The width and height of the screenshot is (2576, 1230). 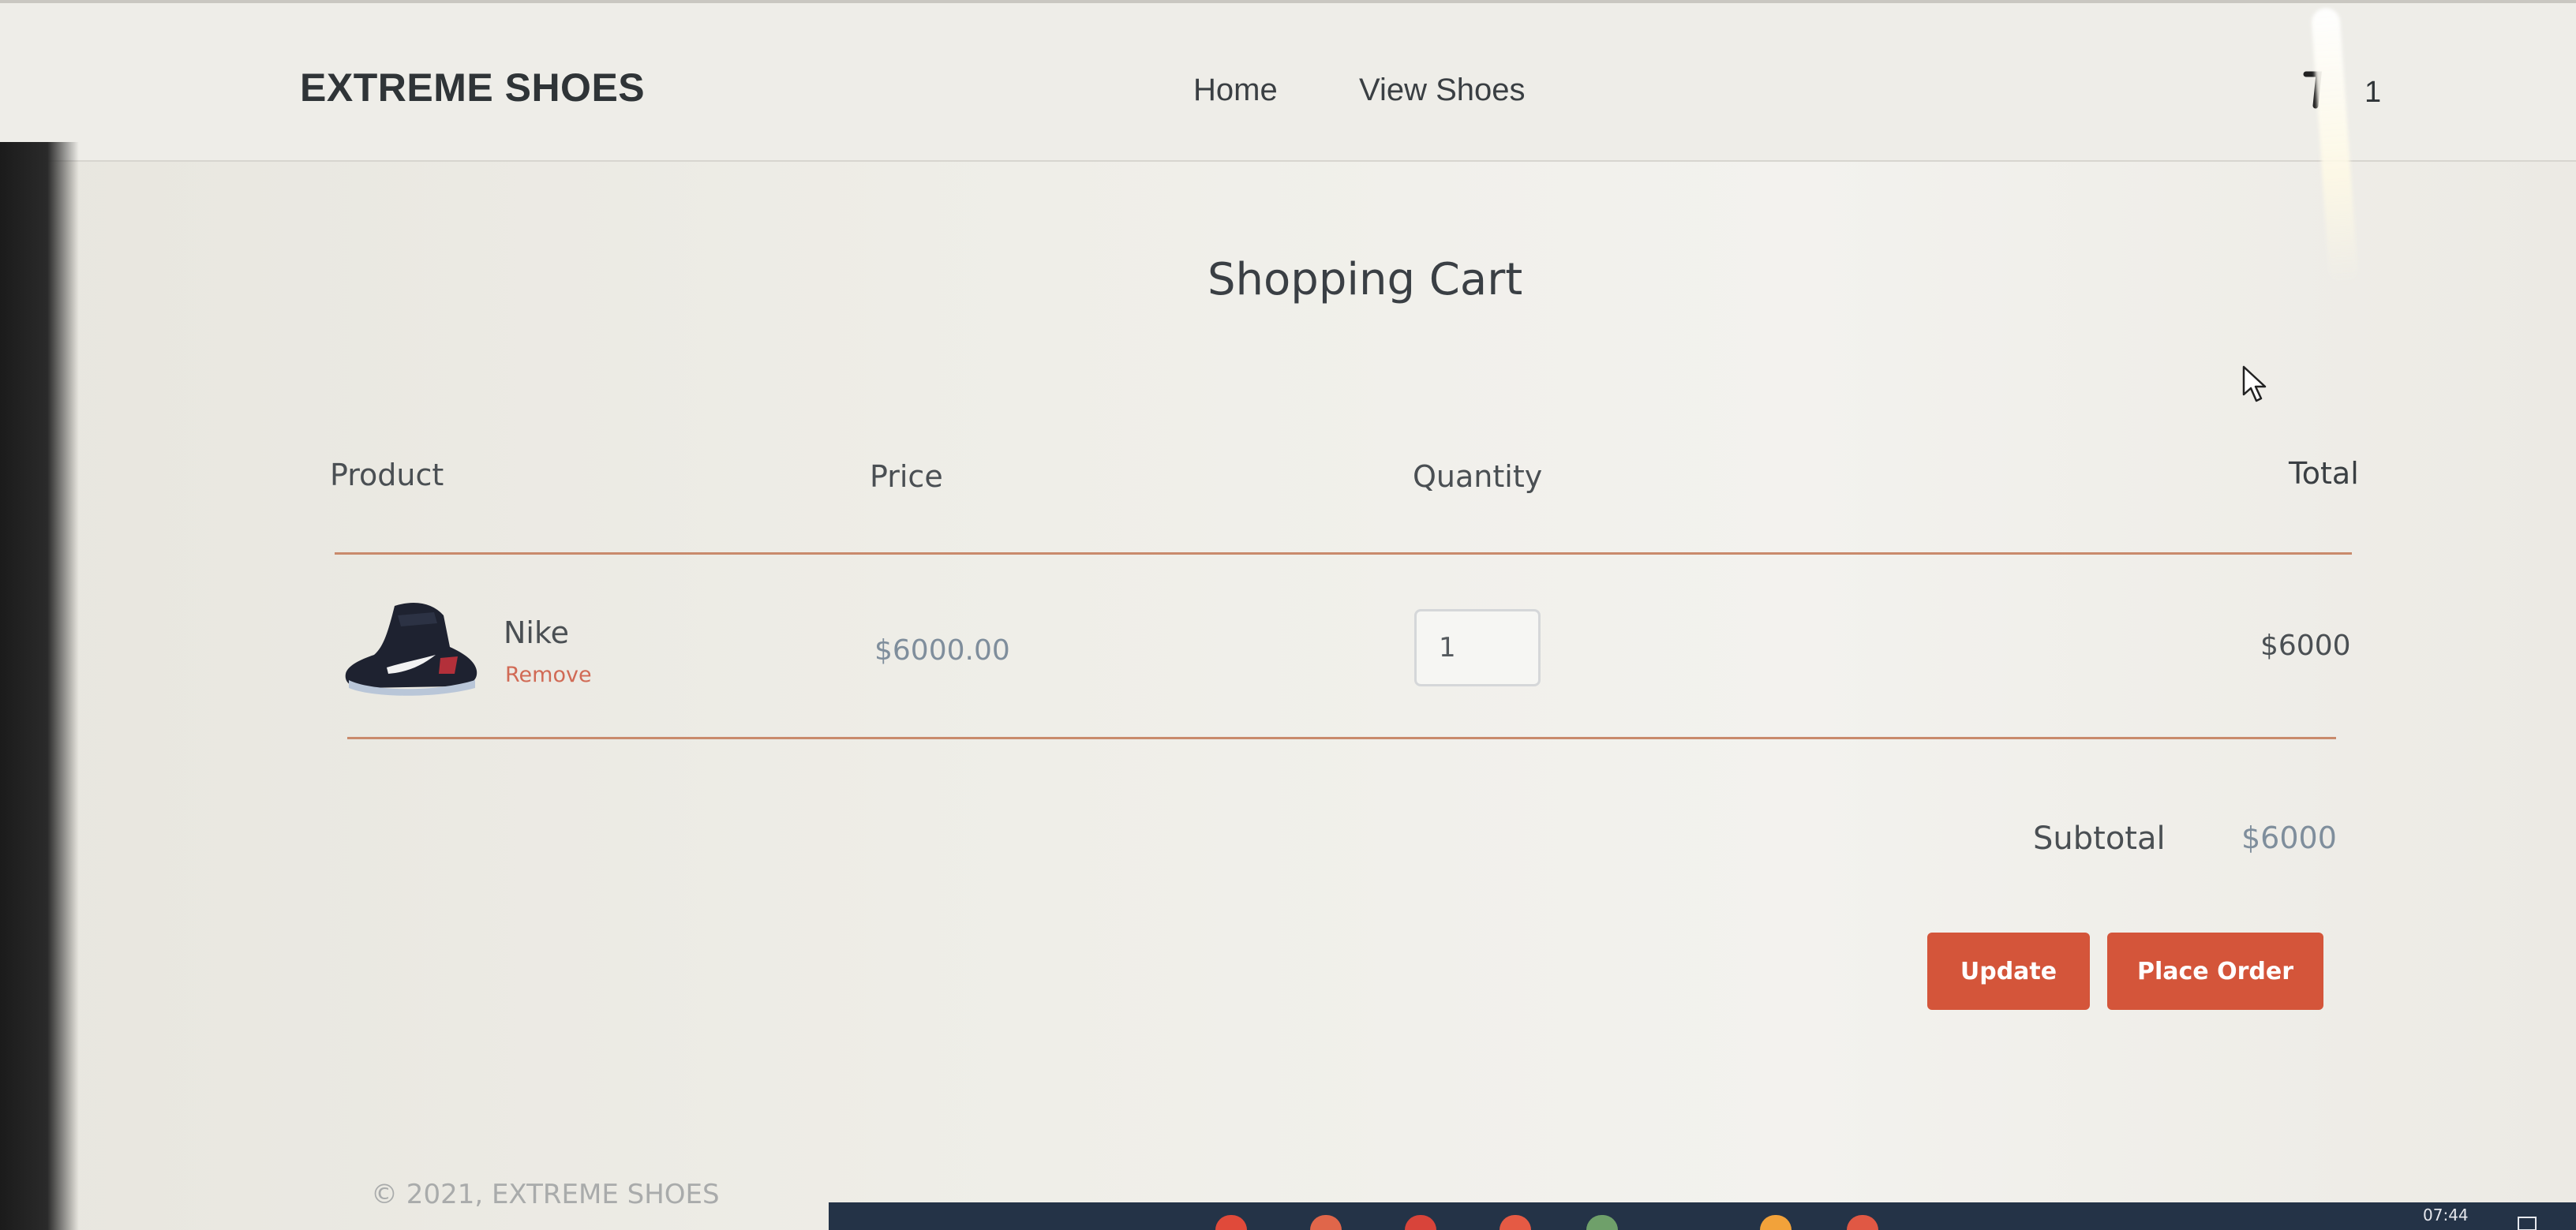 I want to click on sneaker-image, so click(x=411, y=650).